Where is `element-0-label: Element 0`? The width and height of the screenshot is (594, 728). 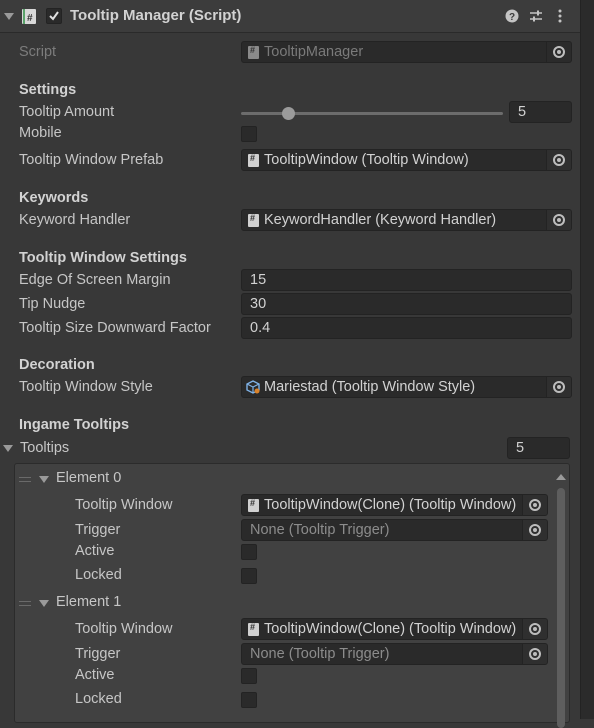
element-0-label: Element 0 is located at coordinates (88, 478).